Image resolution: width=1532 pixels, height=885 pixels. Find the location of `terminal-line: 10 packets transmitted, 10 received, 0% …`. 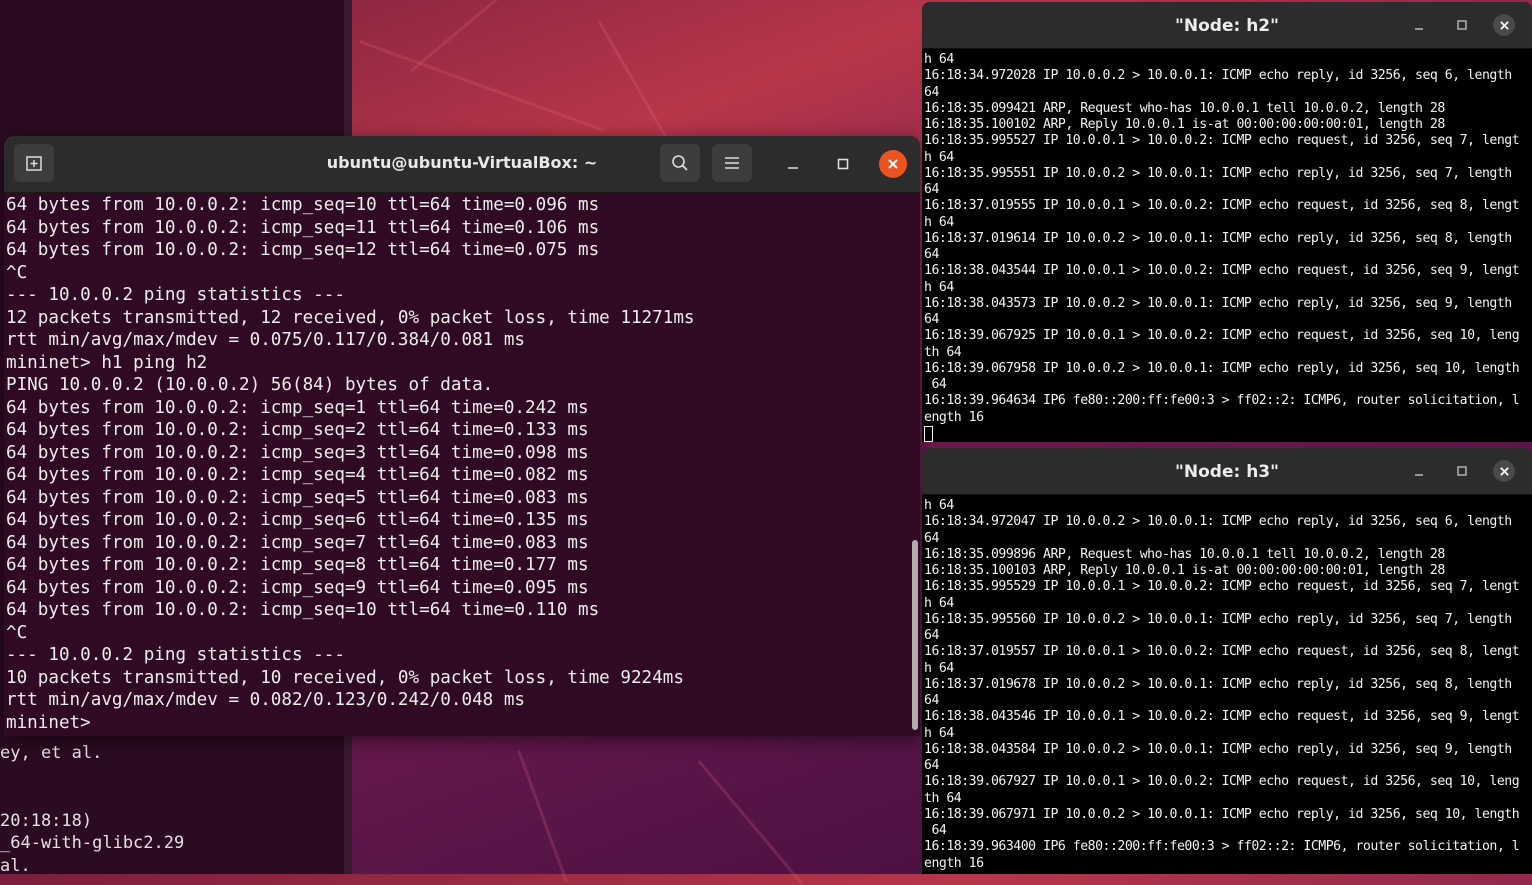

terminal-line: 10 packets transmitted, 10 received, 0% … is located at coordinates (345, 677).